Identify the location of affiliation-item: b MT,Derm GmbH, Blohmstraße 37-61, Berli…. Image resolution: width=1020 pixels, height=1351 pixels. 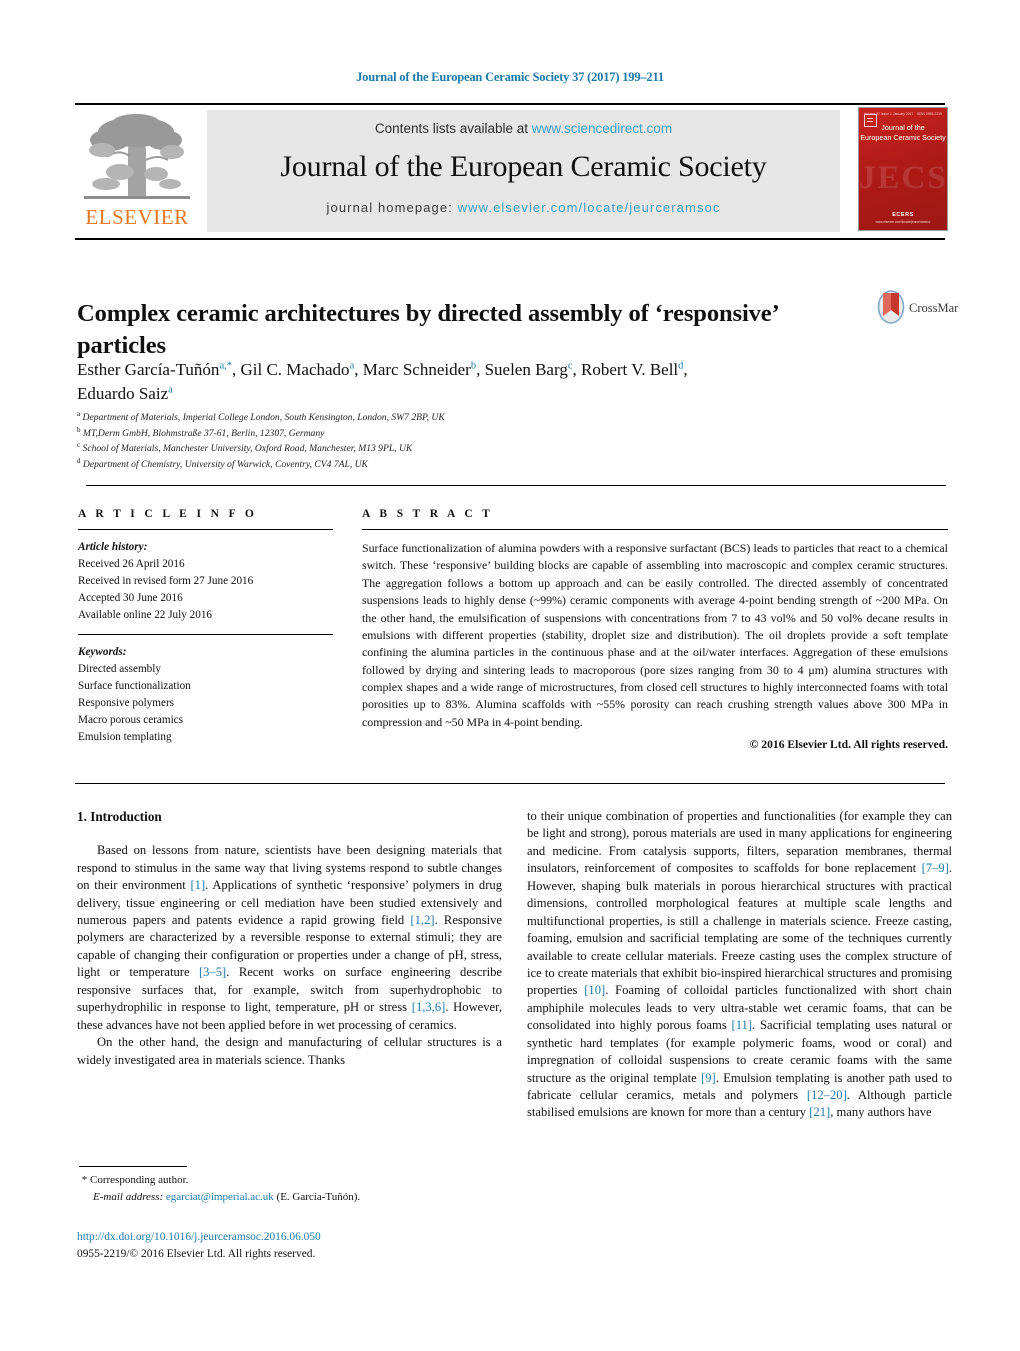
(387, 434).